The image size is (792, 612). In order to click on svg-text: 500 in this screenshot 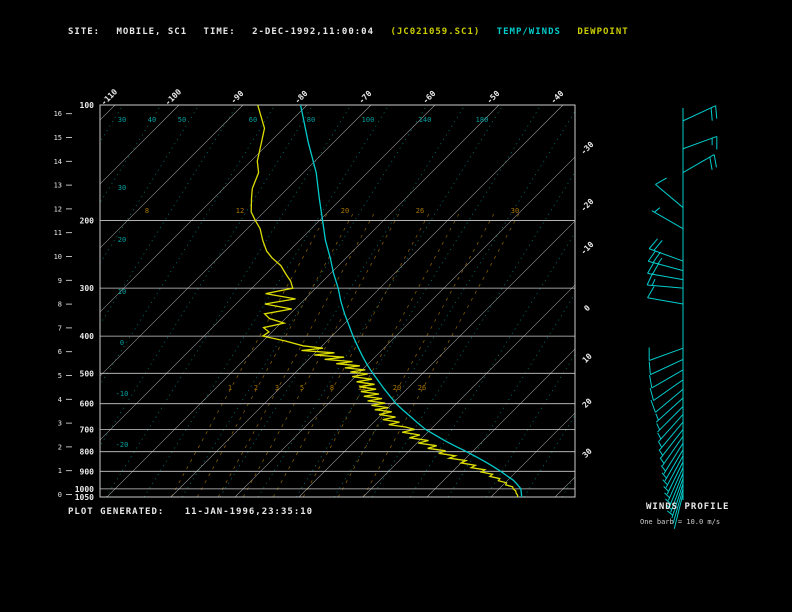, I will do `click(87, 373)`.